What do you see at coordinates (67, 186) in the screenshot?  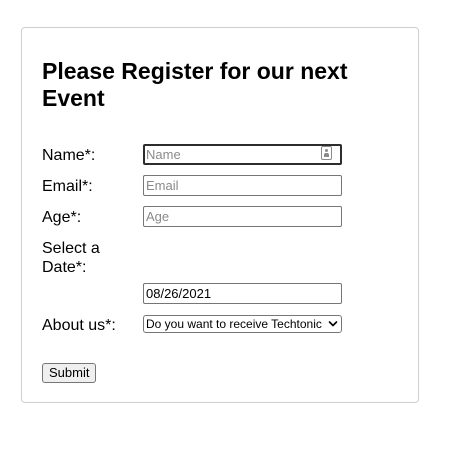 I see `email-label: Email*:` at bounding box center [67, 186].